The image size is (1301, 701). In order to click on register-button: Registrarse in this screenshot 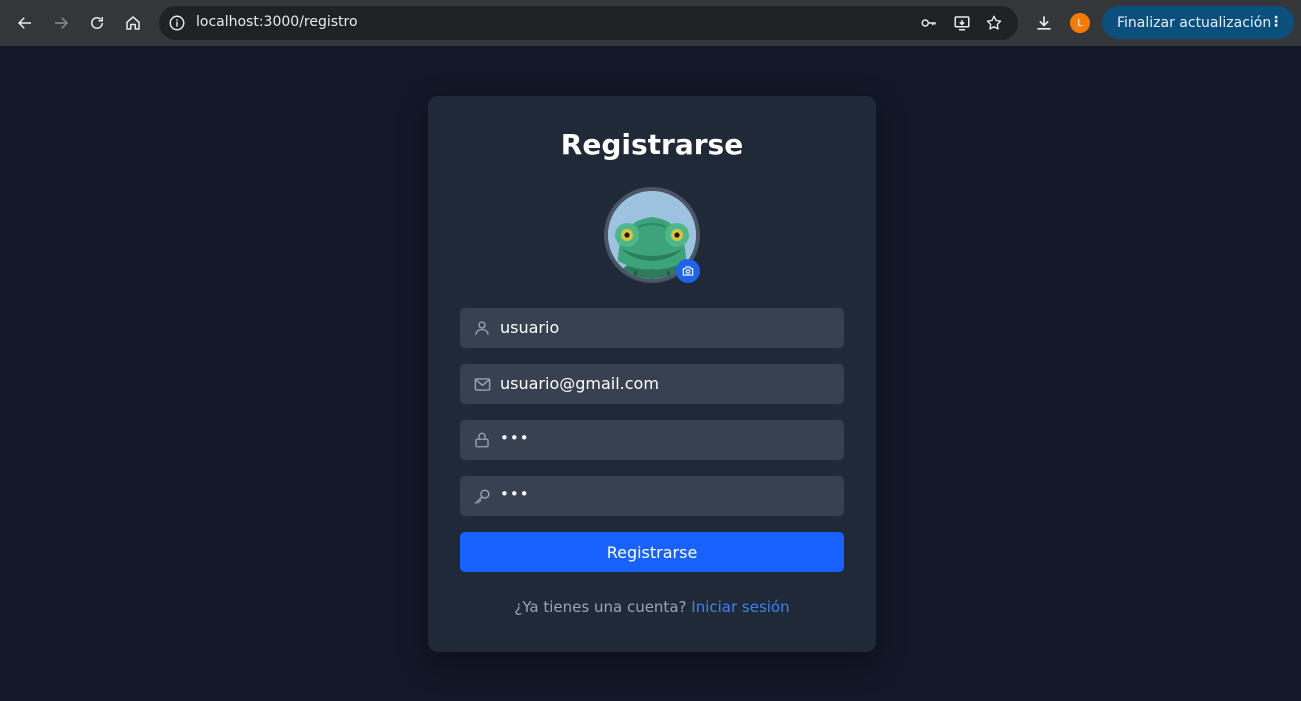, I will do `click(652, 552)`.